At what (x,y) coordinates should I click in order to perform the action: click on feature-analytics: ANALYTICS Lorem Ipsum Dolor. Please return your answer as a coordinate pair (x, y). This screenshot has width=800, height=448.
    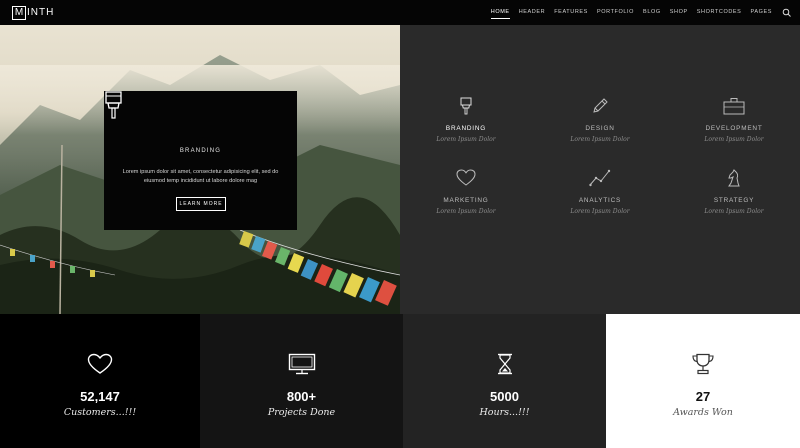
    Looking at the image, I should click on (600, 192).